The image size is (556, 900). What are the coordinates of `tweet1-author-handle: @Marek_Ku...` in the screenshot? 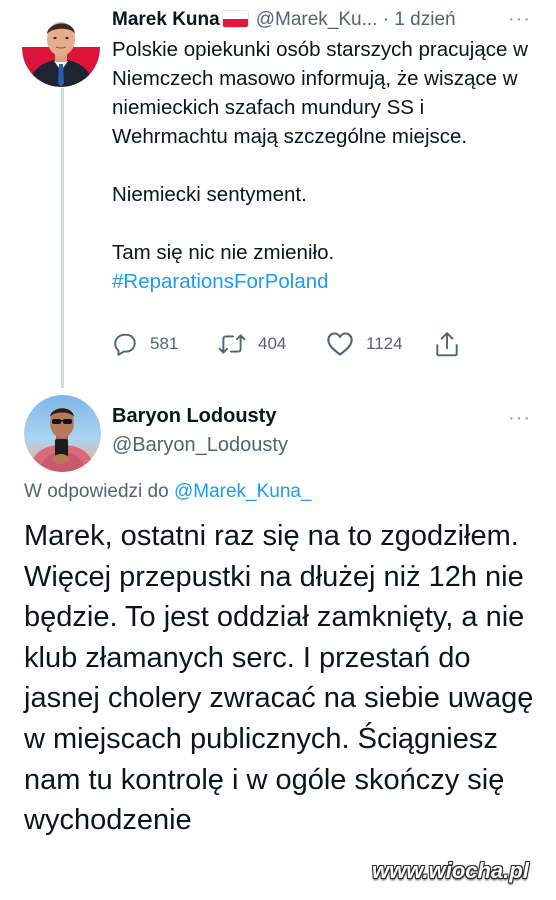 It's located at (317, 19).